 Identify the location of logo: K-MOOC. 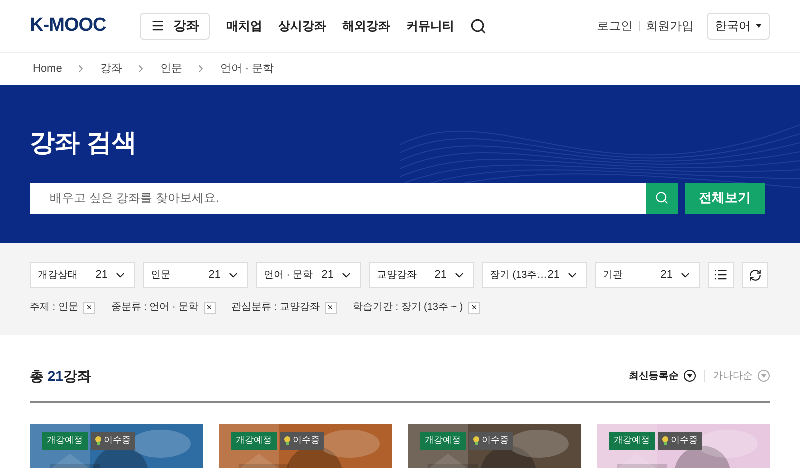
(68, 26).